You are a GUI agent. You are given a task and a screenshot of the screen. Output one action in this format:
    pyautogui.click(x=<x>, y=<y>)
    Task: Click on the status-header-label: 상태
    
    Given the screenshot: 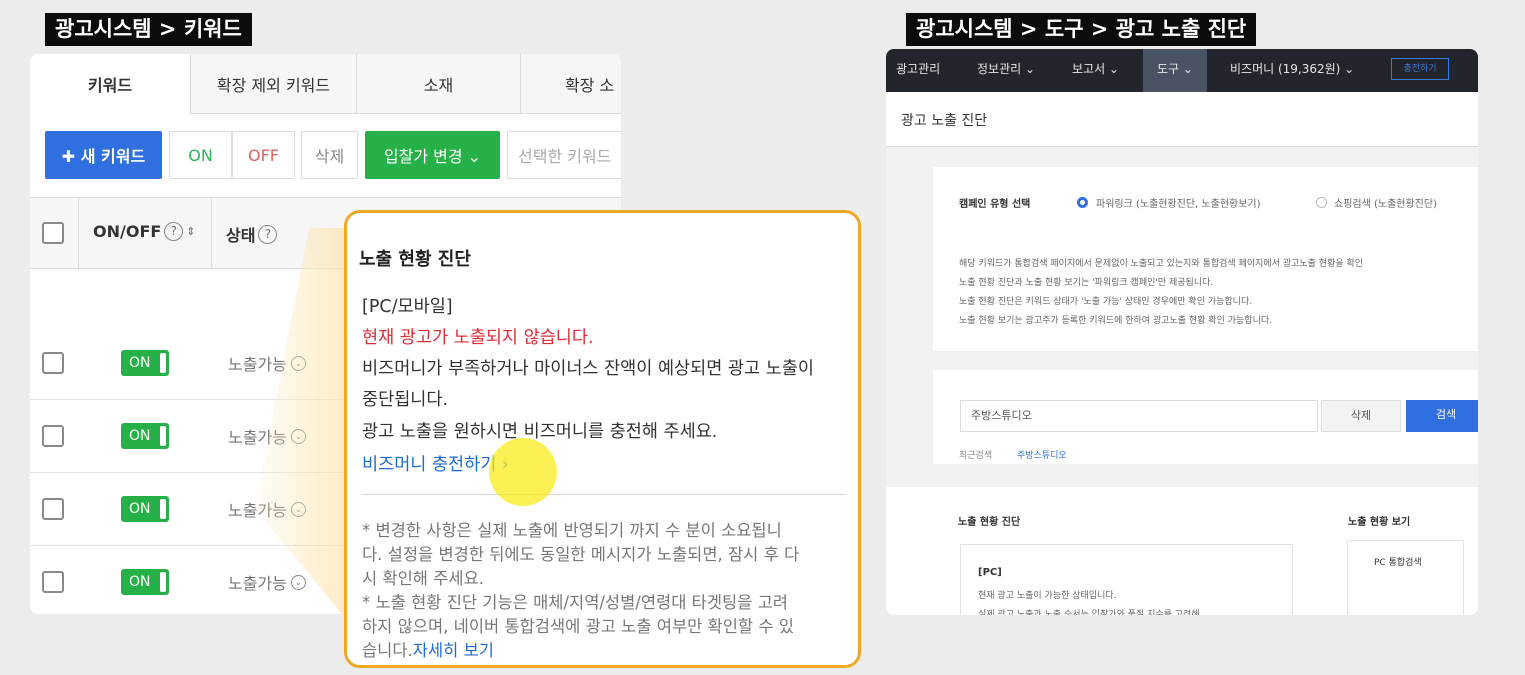 What is the action you would take?
    pyautogui.click(x=241, y=235)
    